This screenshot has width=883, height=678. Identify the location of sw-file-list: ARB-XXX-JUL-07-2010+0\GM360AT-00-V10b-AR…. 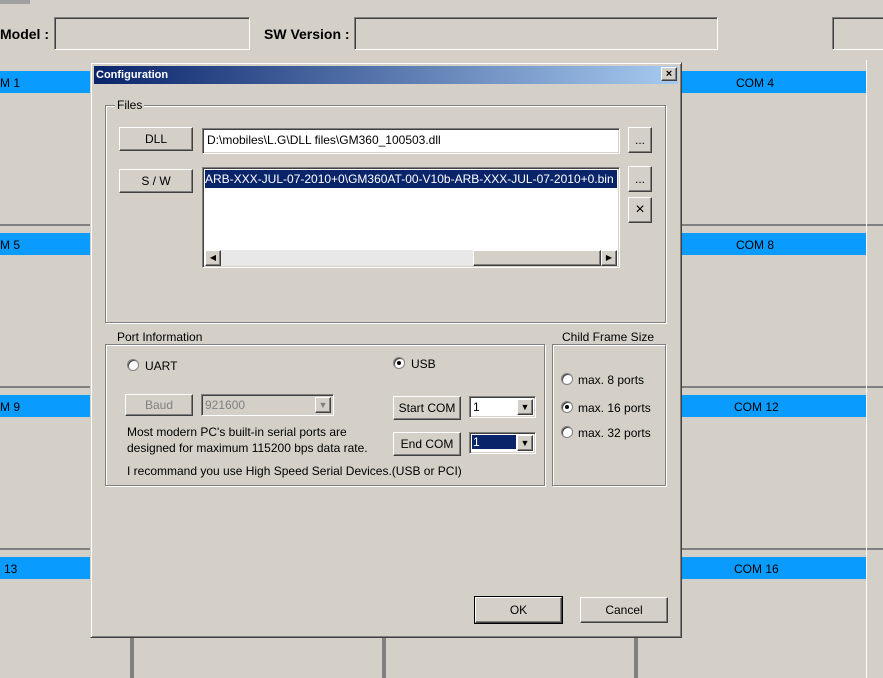
(411, 217).